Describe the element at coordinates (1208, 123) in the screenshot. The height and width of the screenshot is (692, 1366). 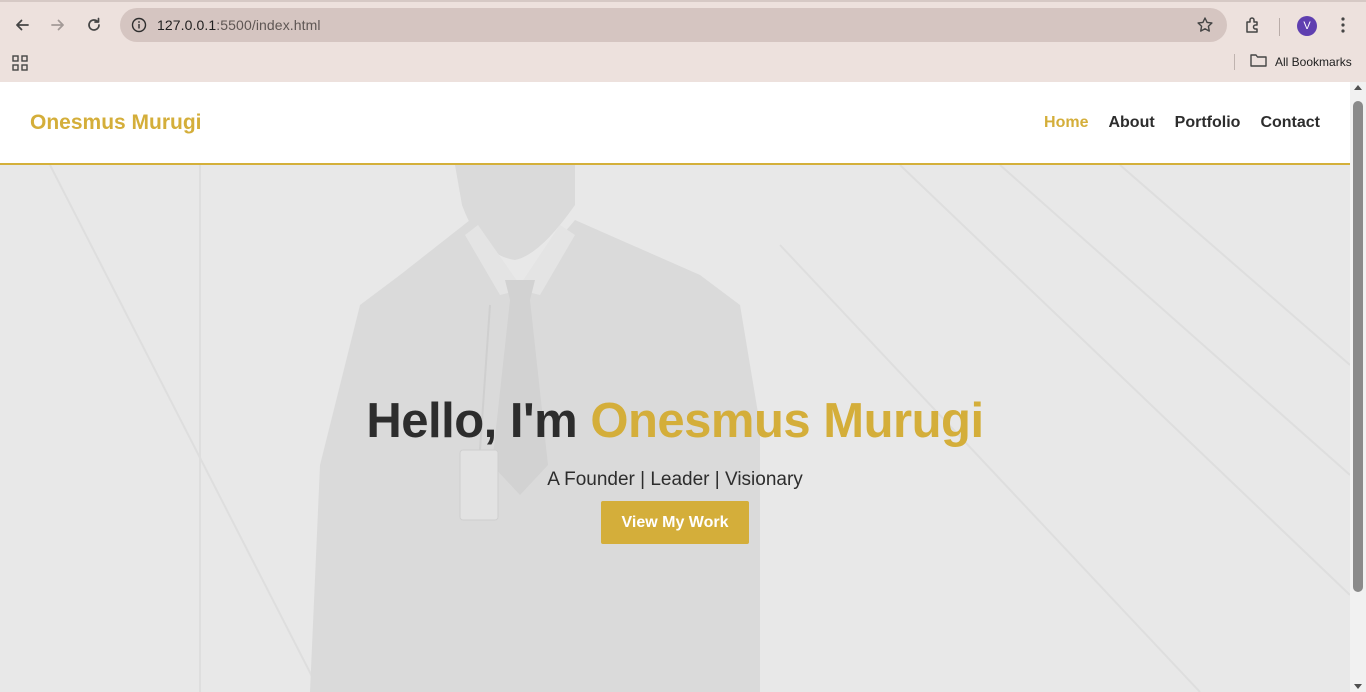
I see `nav-link-portfolio: Portfolio` at that location.